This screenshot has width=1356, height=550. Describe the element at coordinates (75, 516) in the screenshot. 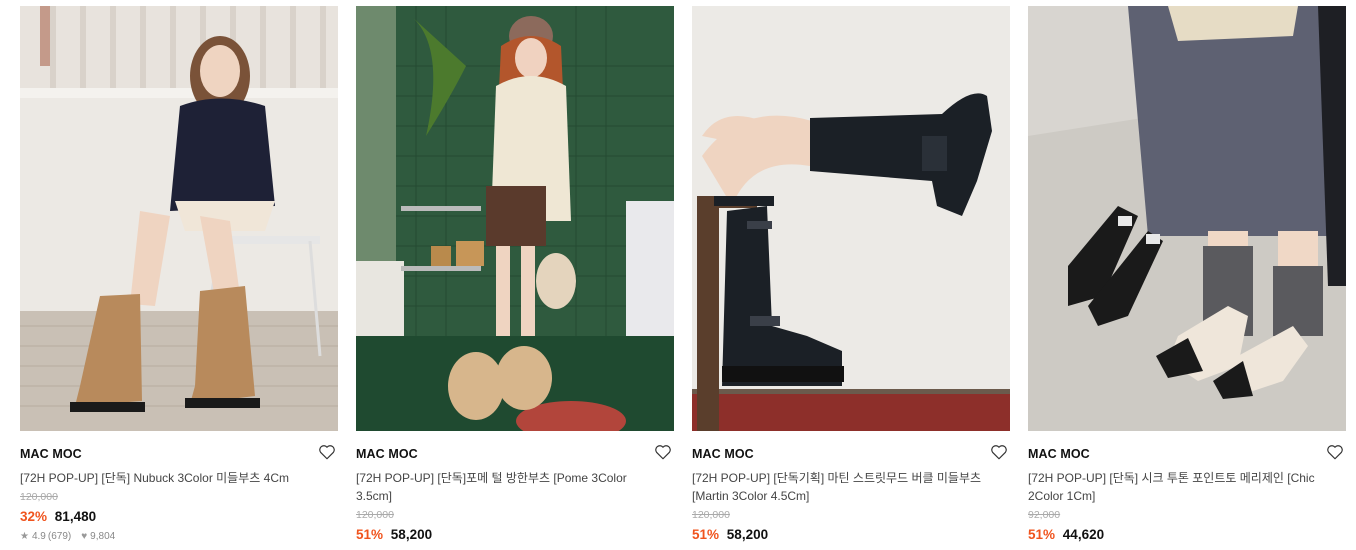

I see `sale-price: 81,480` at that location.